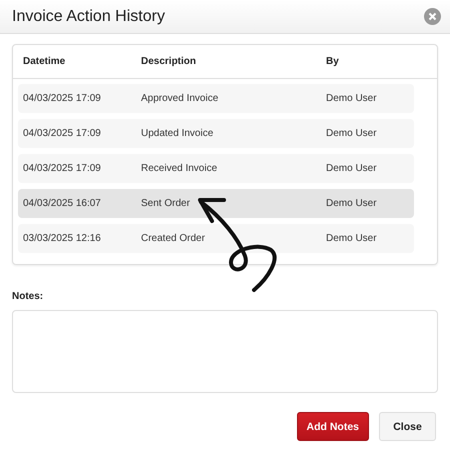 This screenshot has height=453, width=450. I want to click on add-notes-button: Add Notes, so click(332, 426).